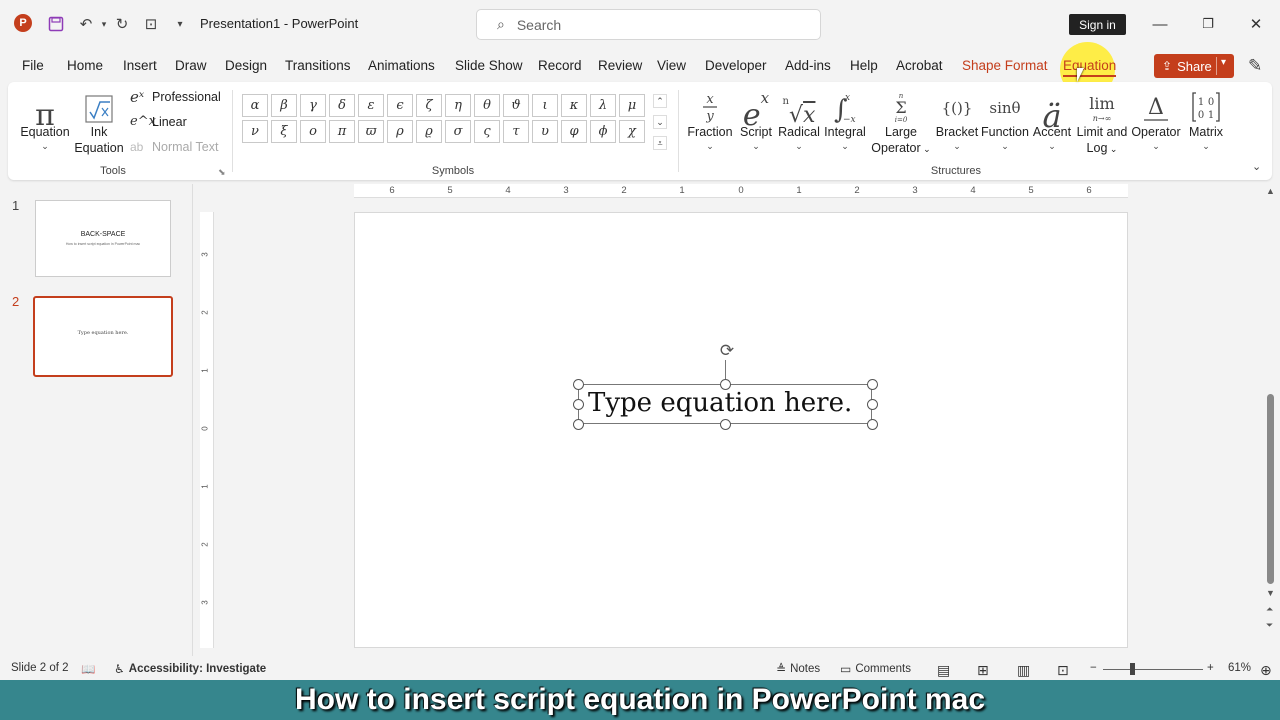 The image size is (1280, 720). Describe the element at coordinates (284, 105) in the screenshot. I see `symbol-beta: β` at that location.